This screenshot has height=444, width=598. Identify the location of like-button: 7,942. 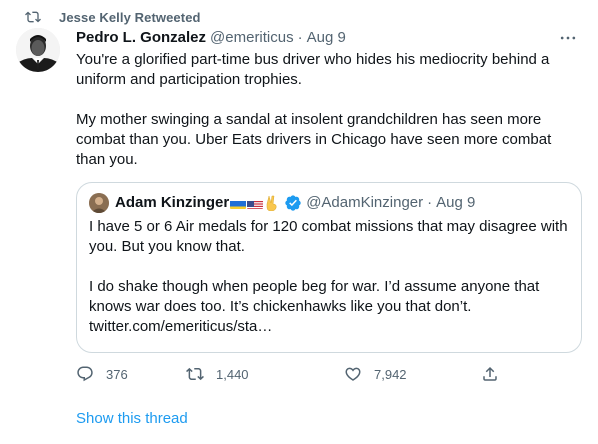
(375, 374).